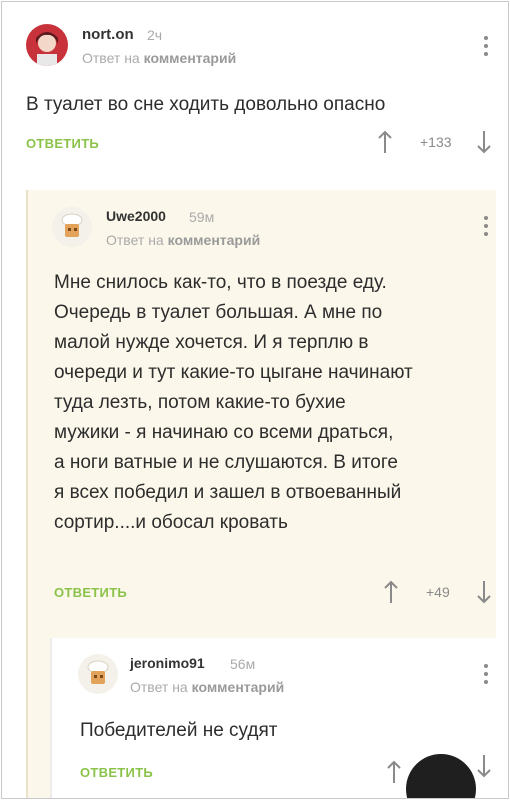  I want to click on comment-text-line: сортир....и обосал кровать, so click(171, 522).